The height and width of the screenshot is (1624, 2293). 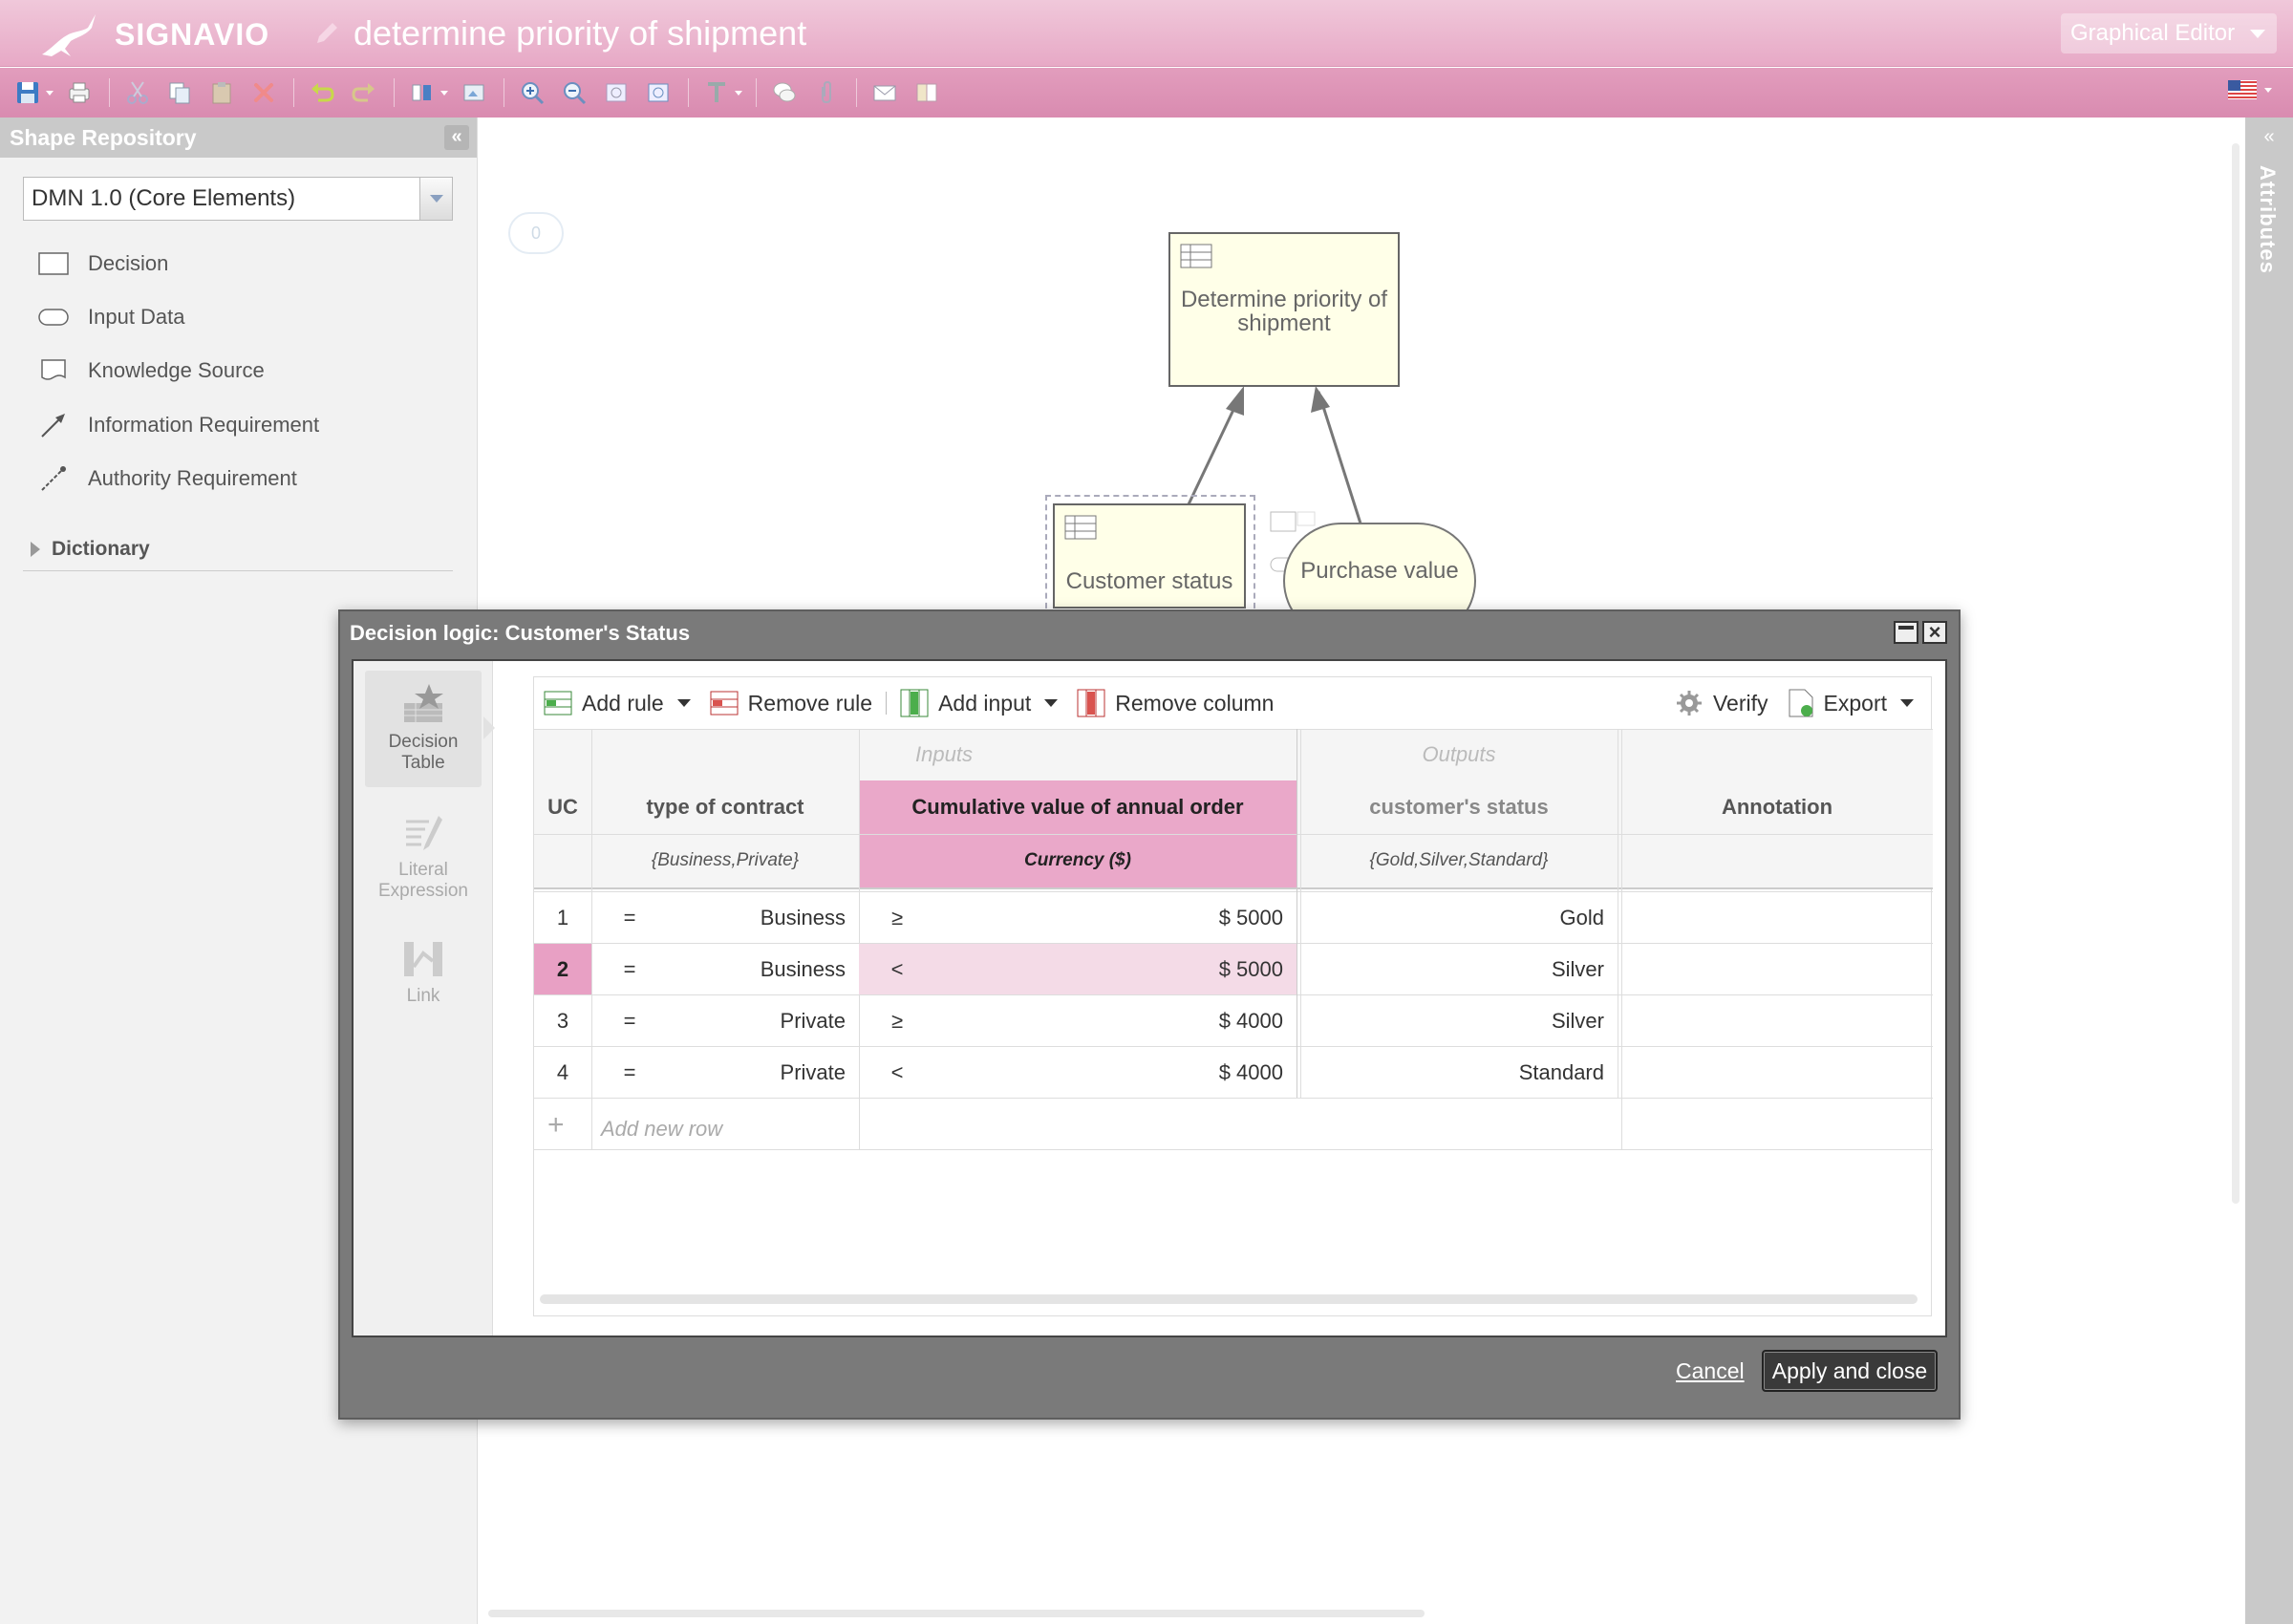 What do you see at coordinates (725, 807) in the screenshot?
I see `column-header-type-of-contract: type of contract` at bounding box center [725, 807].